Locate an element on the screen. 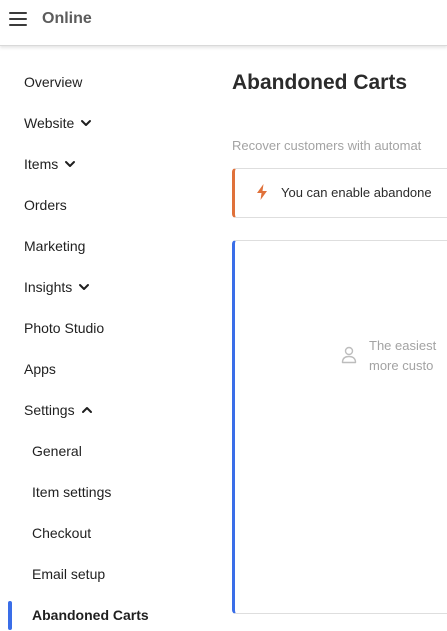  sidebar-item-label: Apps is located at coordinates (40, 369).